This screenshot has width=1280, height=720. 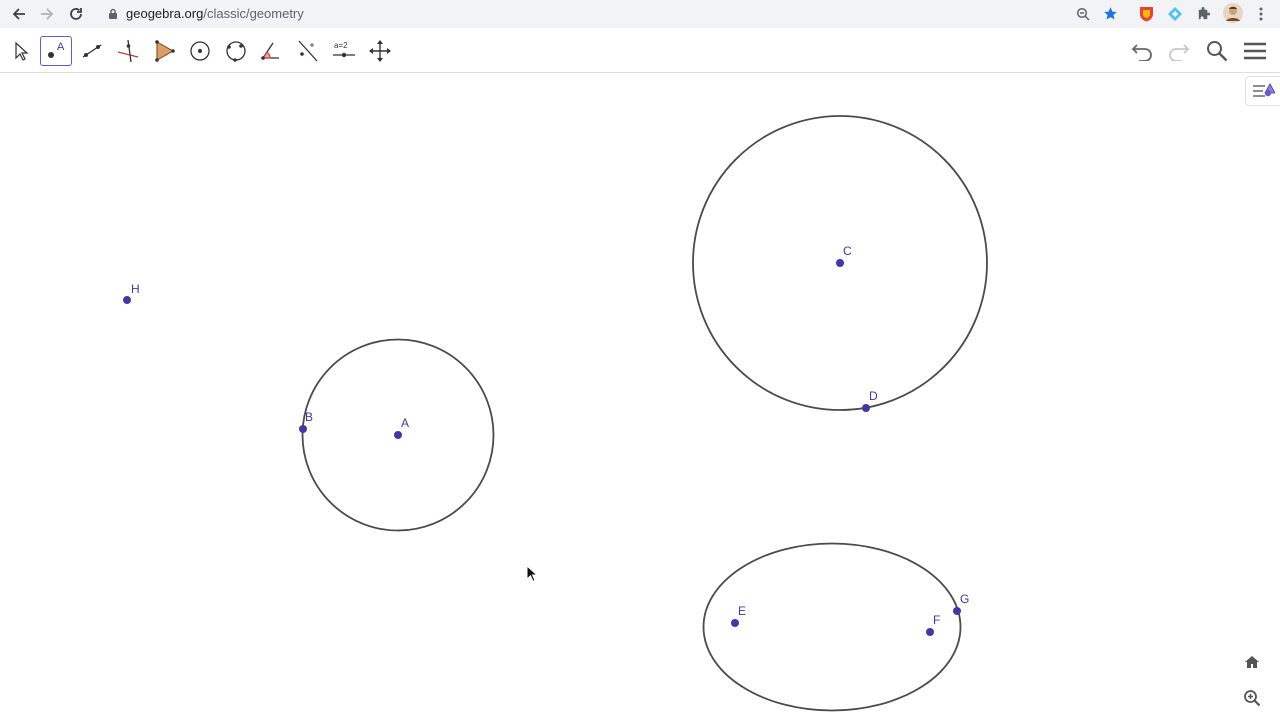 I want to click on extension-diamond-icon, so click(x=1175, y=14).